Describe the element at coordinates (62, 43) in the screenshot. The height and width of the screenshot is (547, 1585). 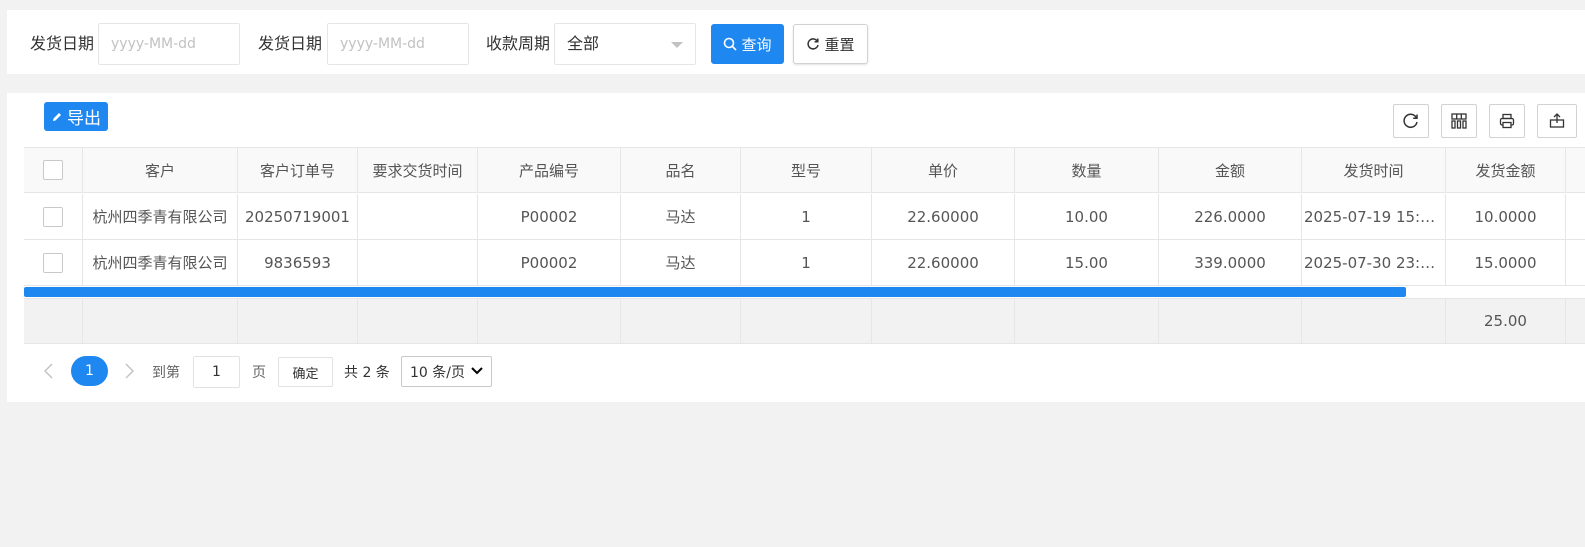
I see `ship-date-label-start: 发货日期` at that location.